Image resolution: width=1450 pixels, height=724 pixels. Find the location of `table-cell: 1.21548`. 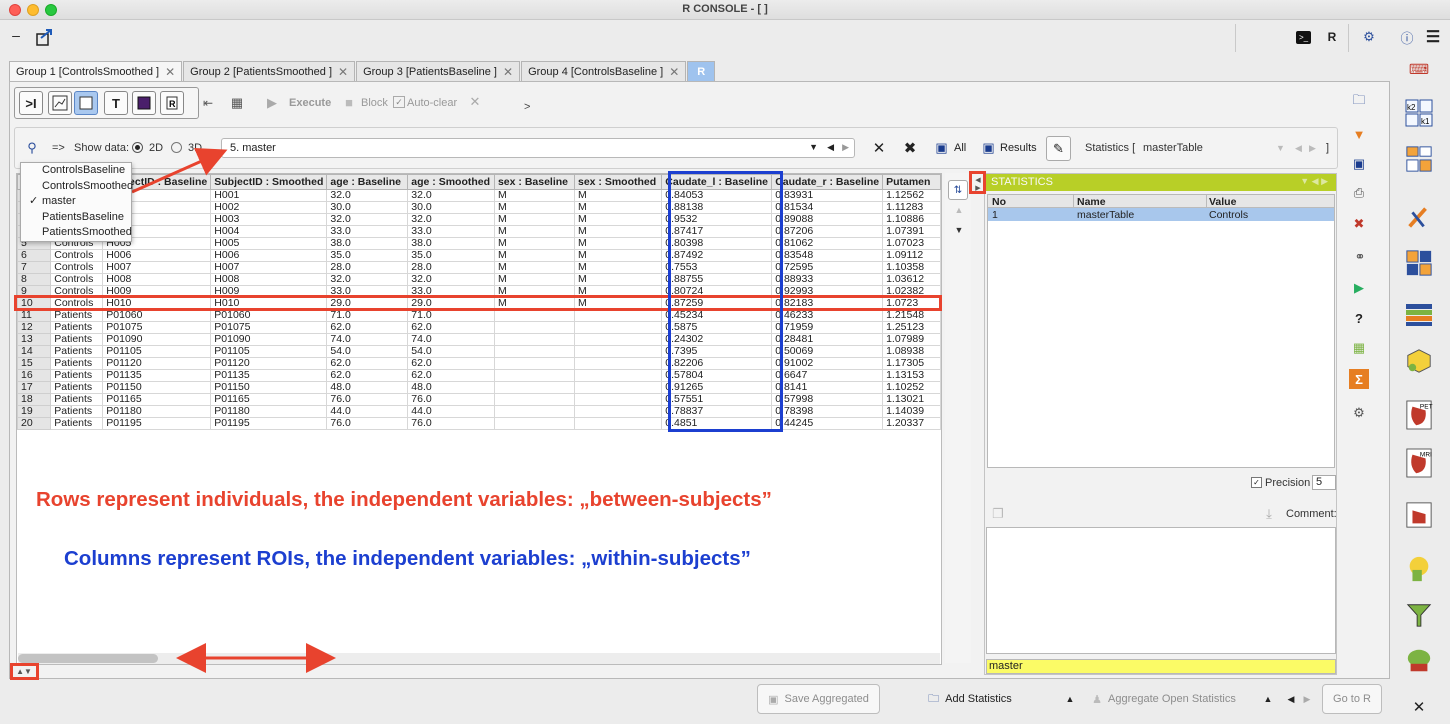

table-cell: 1.21548 is located at coordinates (911, 315).